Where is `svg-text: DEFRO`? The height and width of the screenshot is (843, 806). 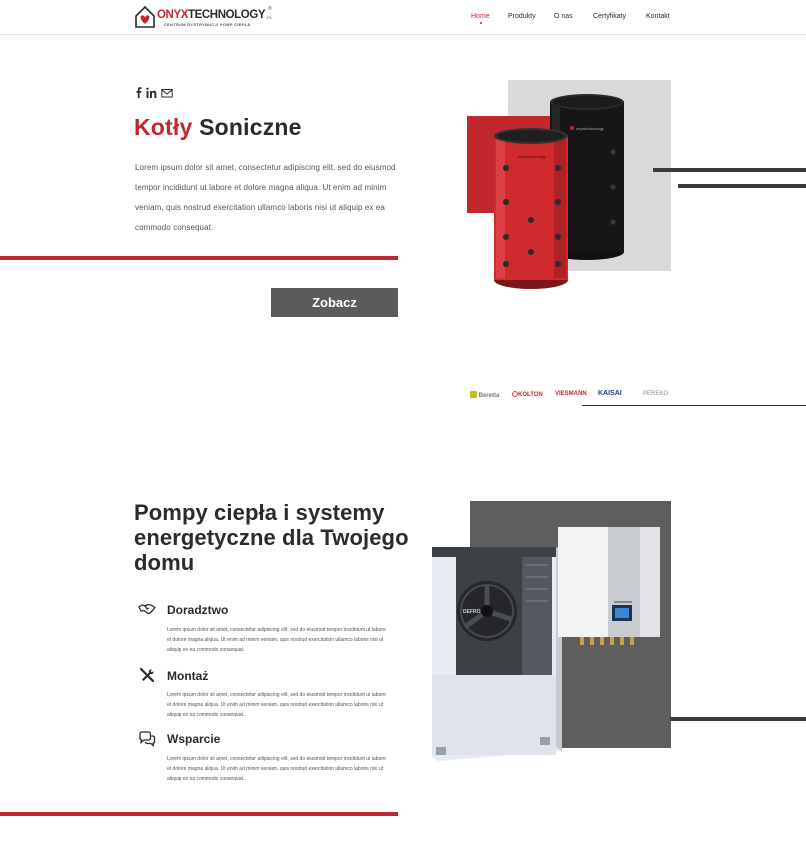
svg-text: DEFRO is located at coordinates (472, 612).